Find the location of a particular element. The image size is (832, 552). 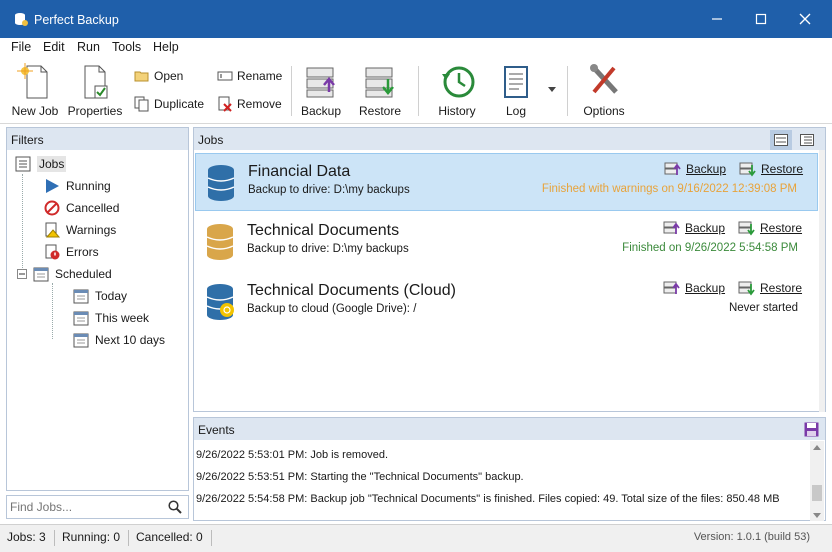

filter-next-10-days-label: Next 10 days is located at coordinates (130, 340).